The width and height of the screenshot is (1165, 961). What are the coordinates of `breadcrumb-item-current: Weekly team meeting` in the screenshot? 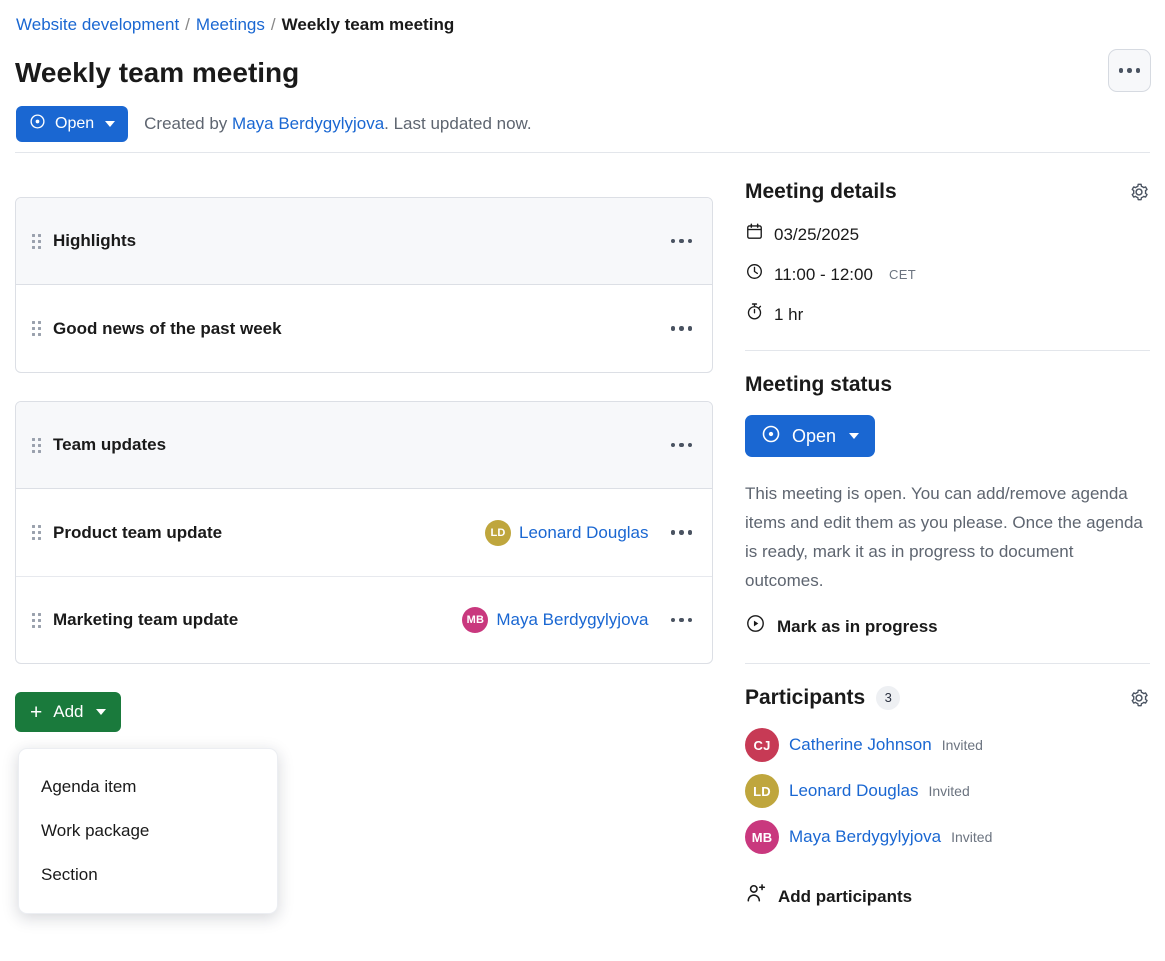 It's located at (368, 24).